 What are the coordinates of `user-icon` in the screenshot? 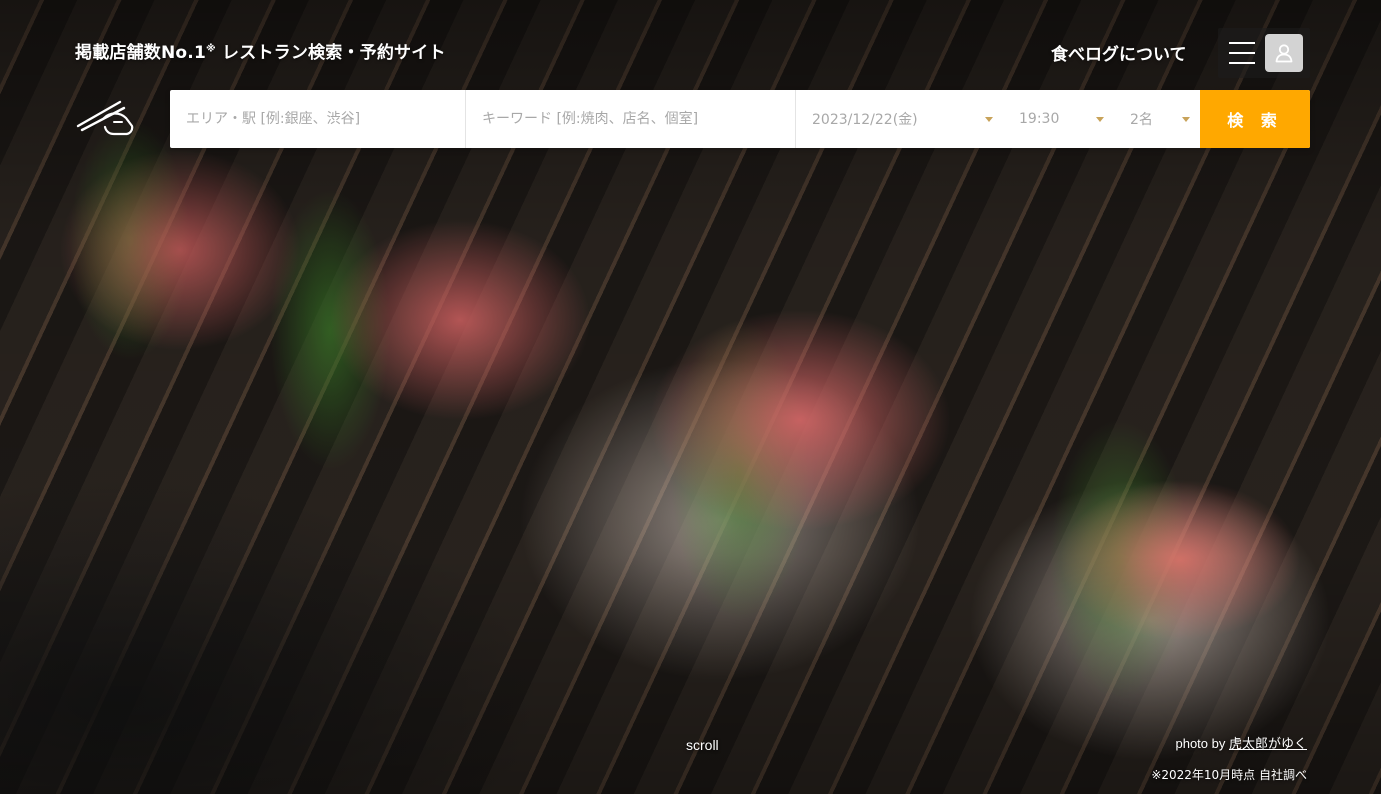 It's located at (1284, 53).